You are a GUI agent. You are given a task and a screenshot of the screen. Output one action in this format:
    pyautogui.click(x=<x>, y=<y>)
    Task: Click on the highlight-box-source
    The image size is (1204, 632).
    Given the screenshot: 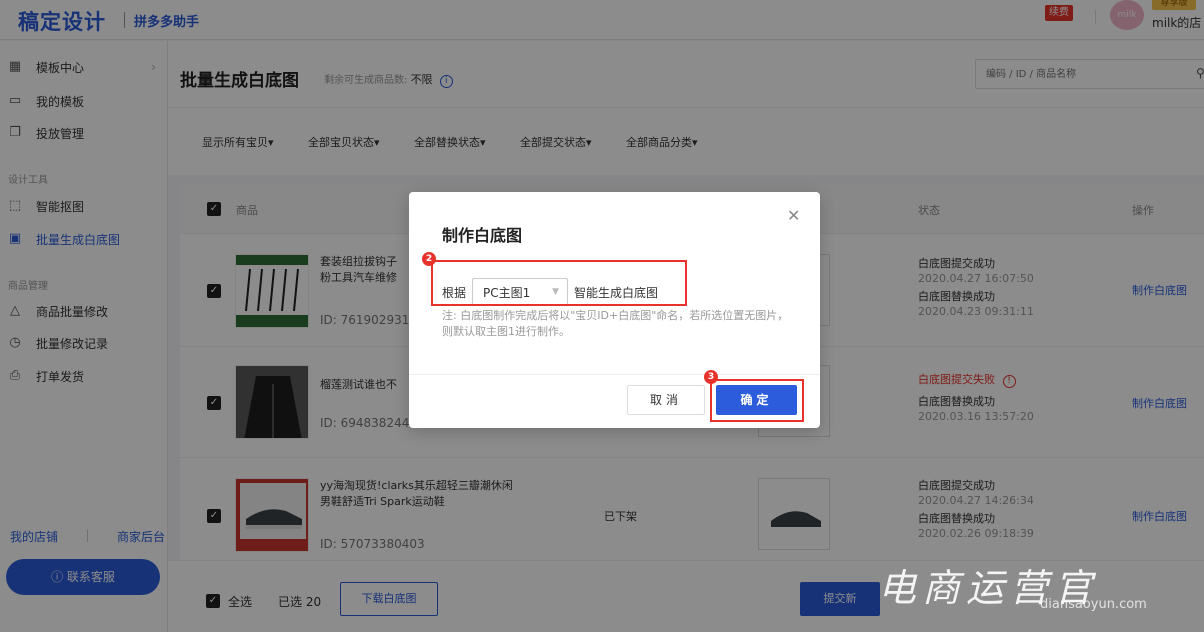 What is the action you would take?
    pyautogui.click(x=559, y=283)
    